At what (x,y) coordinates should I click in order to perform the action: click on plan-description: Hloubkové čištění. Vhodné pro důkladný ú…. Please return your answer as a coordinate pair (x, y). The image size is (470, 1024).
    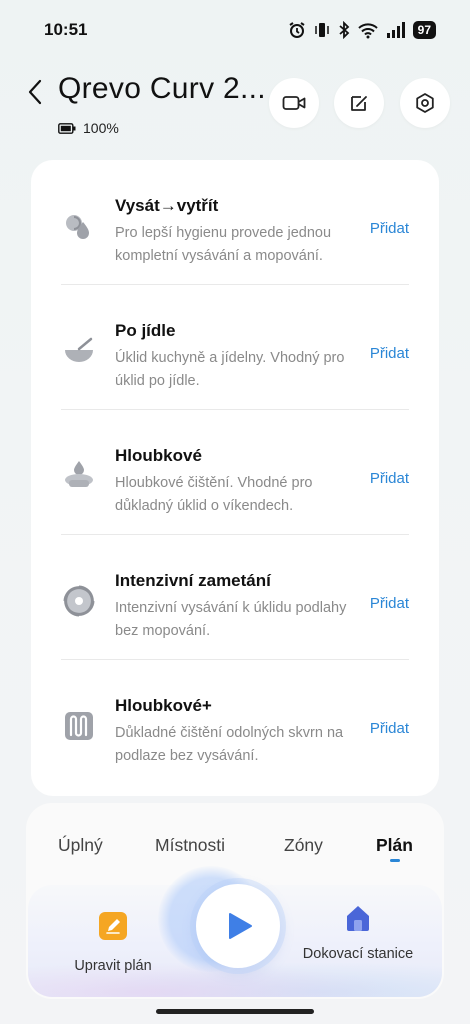
    Looking at the image, I should click on (214, 494).